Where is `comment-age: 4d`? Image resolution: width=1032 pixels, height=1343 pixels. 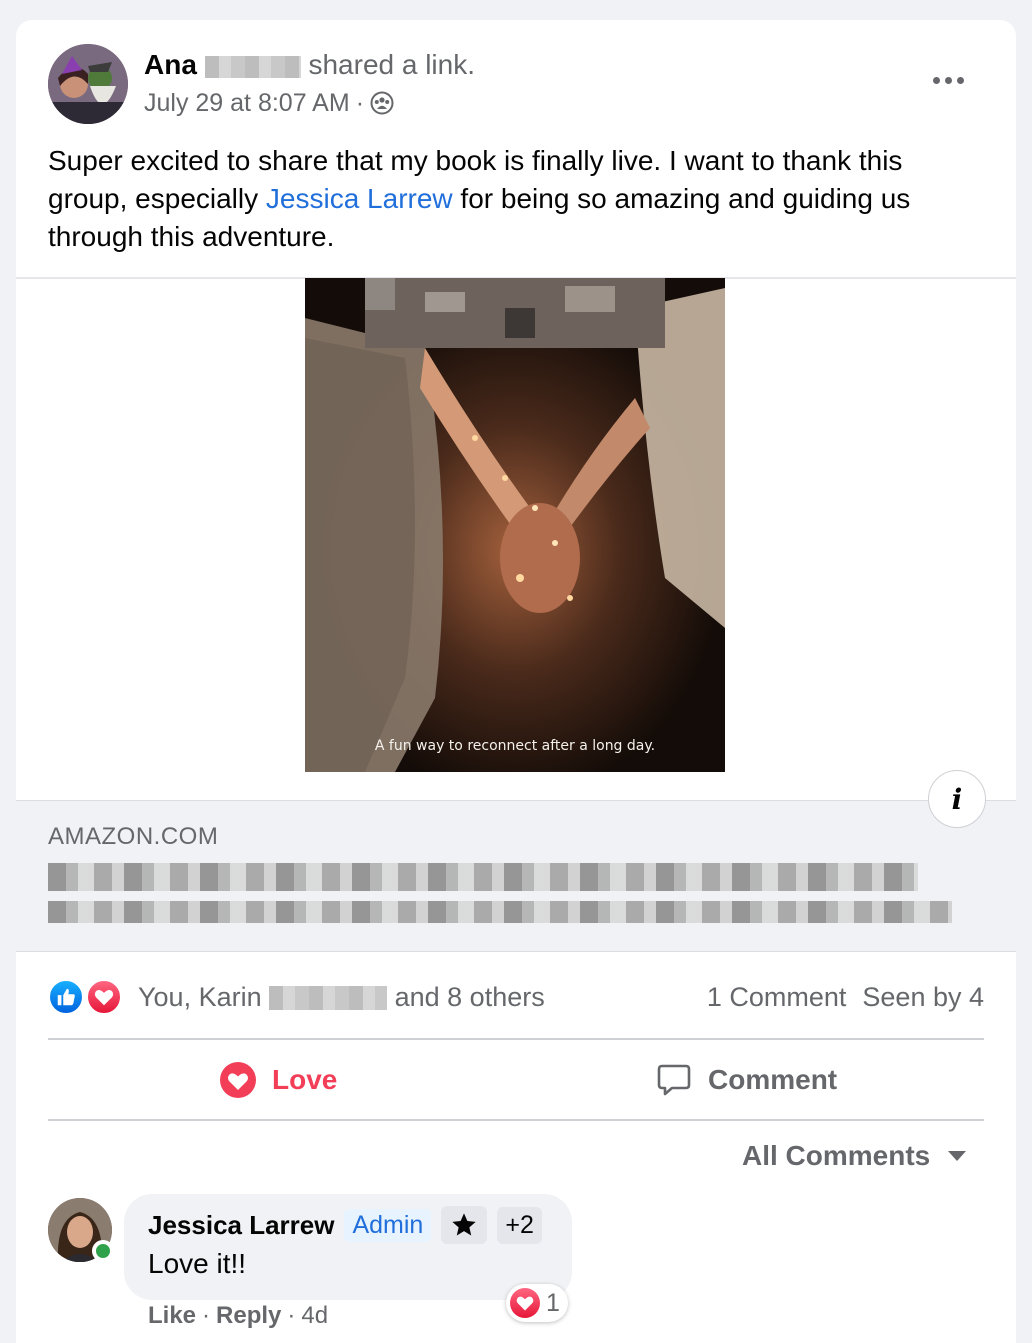
comment-age: 4d is located at coordinates (314, 1316).